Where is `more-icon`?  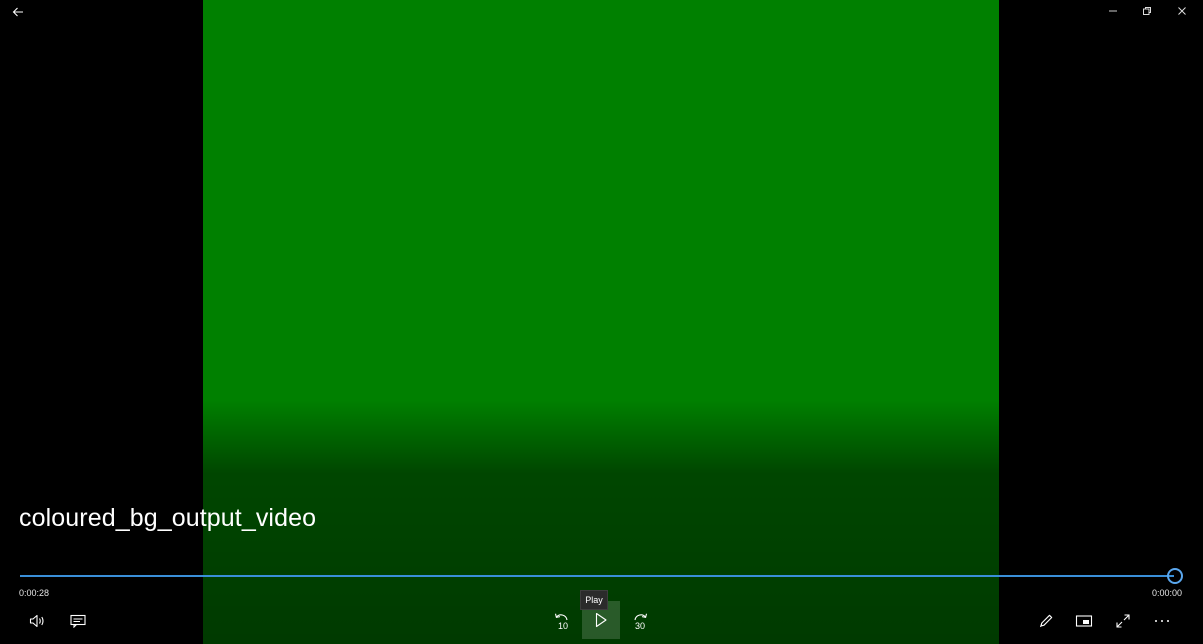
more-icon is located at coordinates (1162, 621).